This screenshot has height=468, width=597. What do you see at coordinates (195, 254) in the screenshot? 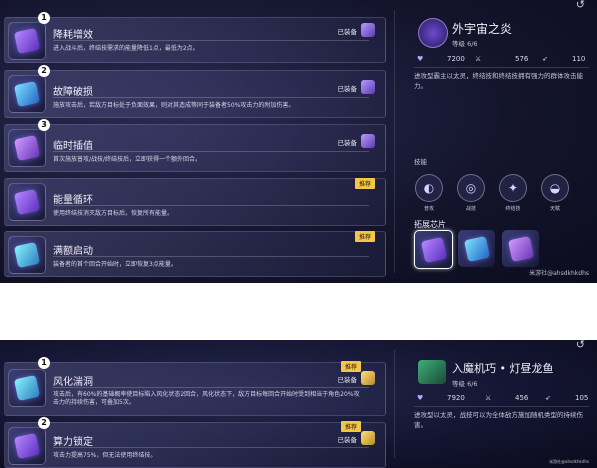
I see `chip-card-5: 推荐 满额启动 装备者的首个回合开始时，立即恢复3点能量。` at bounding box center [195, 254].